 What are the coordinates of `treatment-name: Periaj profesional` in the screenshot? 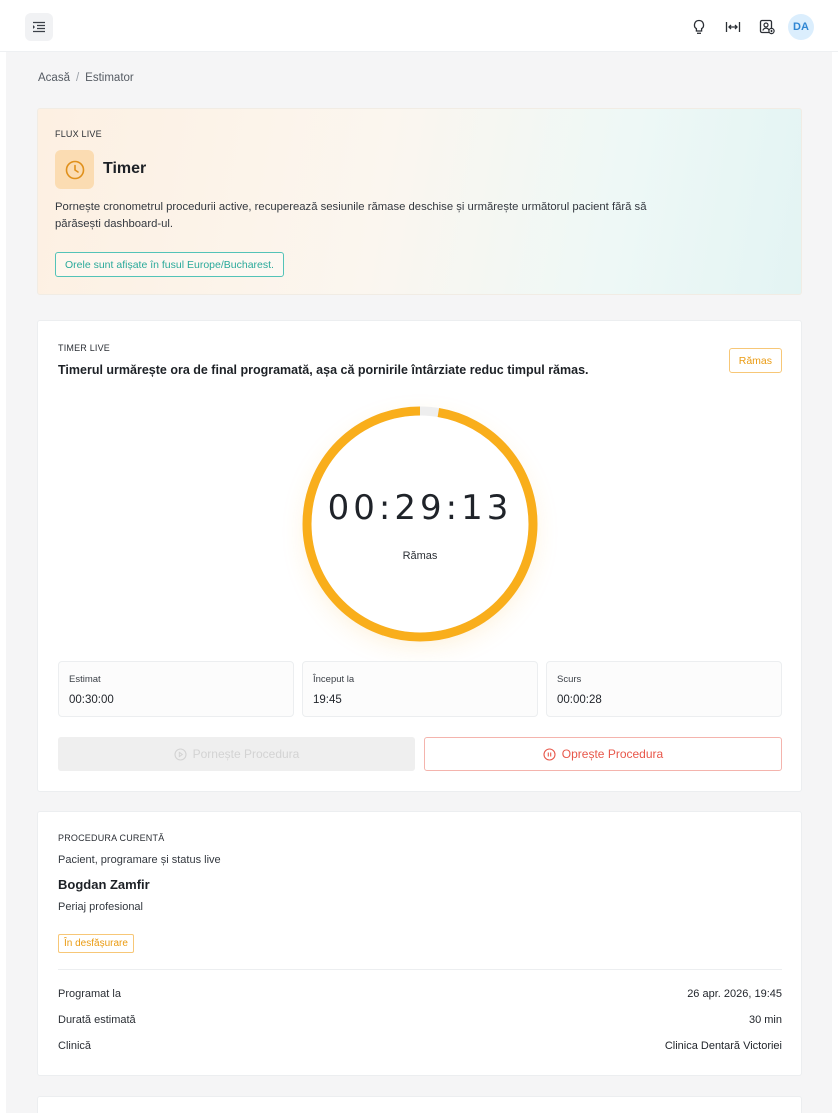 It's located at (100, 907).